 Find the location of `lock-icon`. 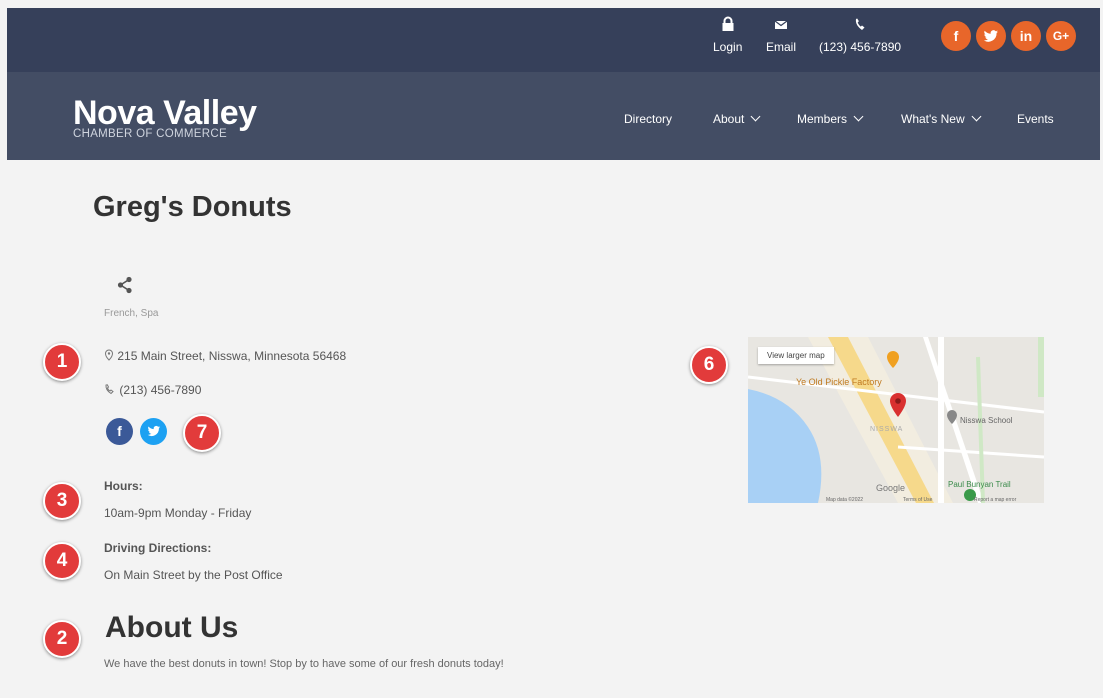

lock-icon is located at coordinates (727, 25).